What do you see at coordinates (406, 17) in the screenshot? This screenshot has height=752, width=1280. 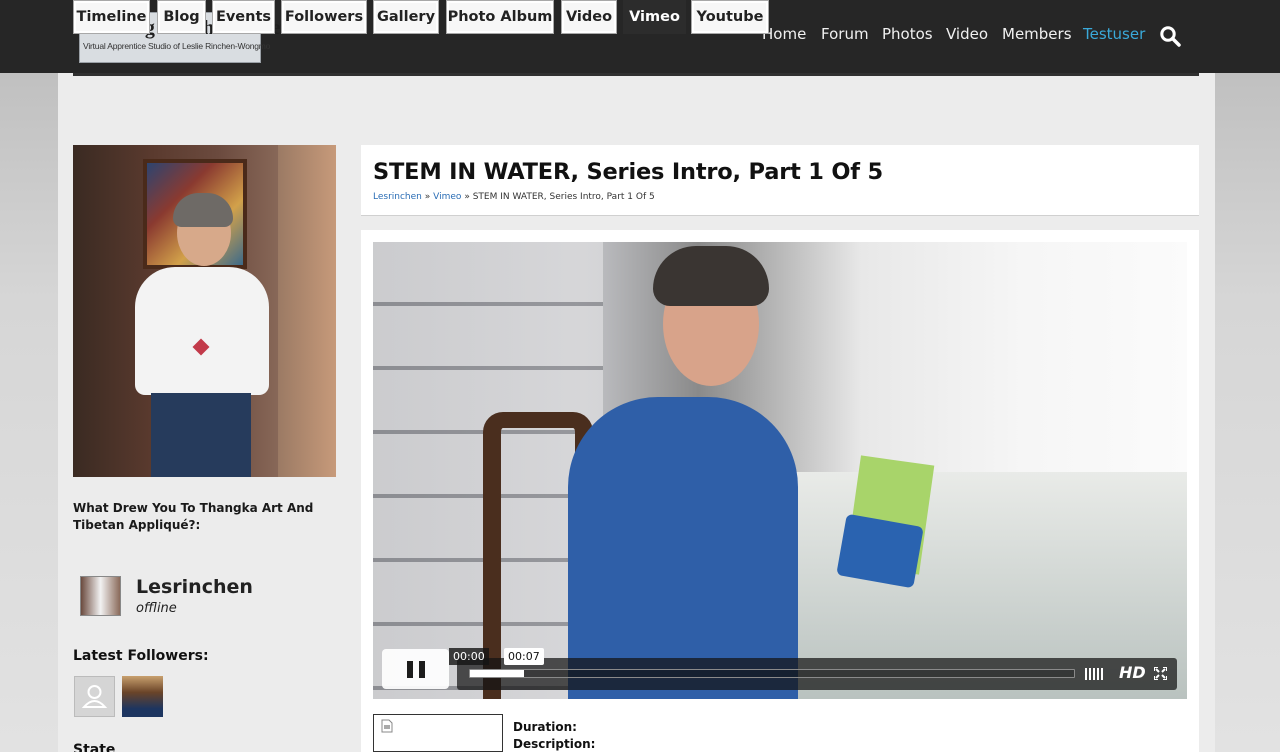 I see `tab-gallery: Gallery` at bounding box center [406, 17].